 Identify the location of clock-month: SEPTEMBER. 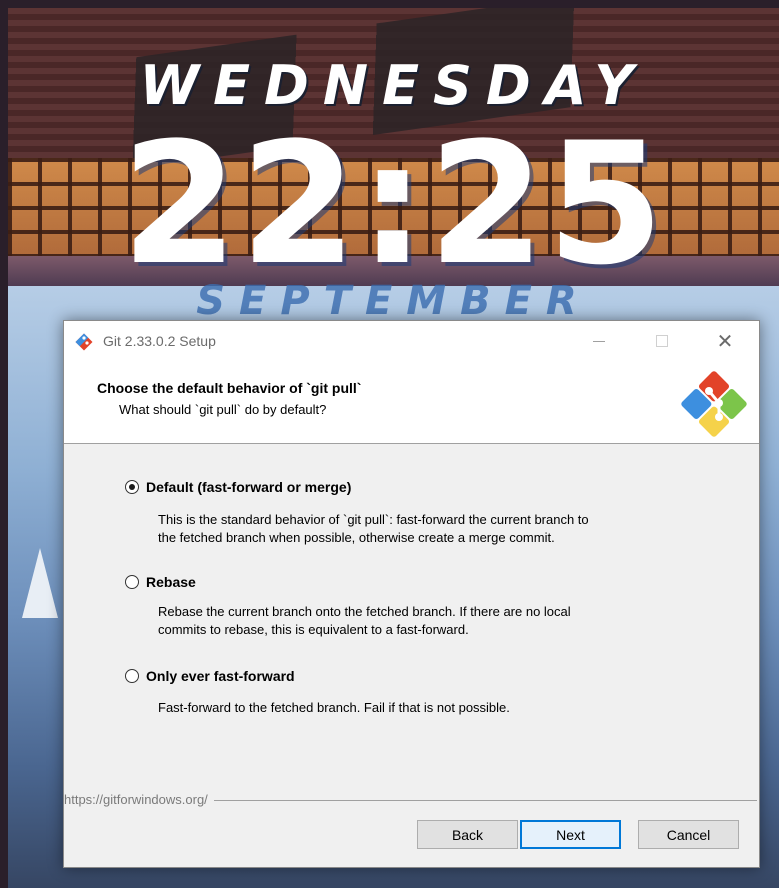
(393, 301).